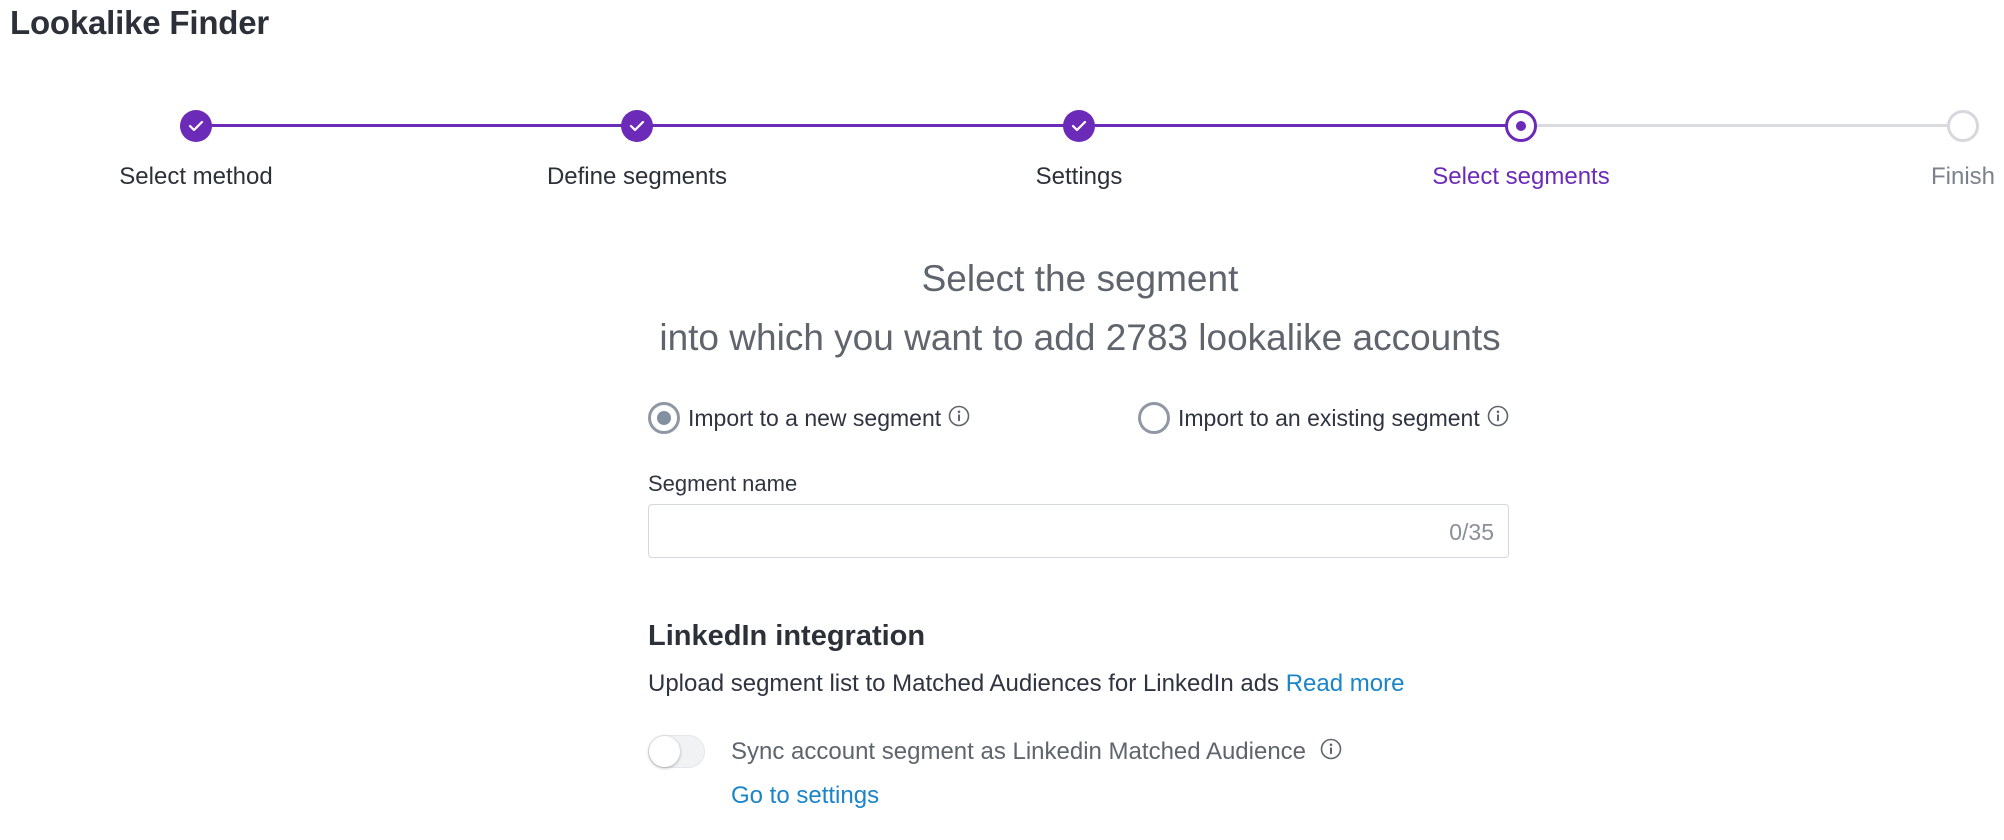 This screenshot has width=2004, height=840. I want to click on step-label-finish: Finish, so click(1963, 176).